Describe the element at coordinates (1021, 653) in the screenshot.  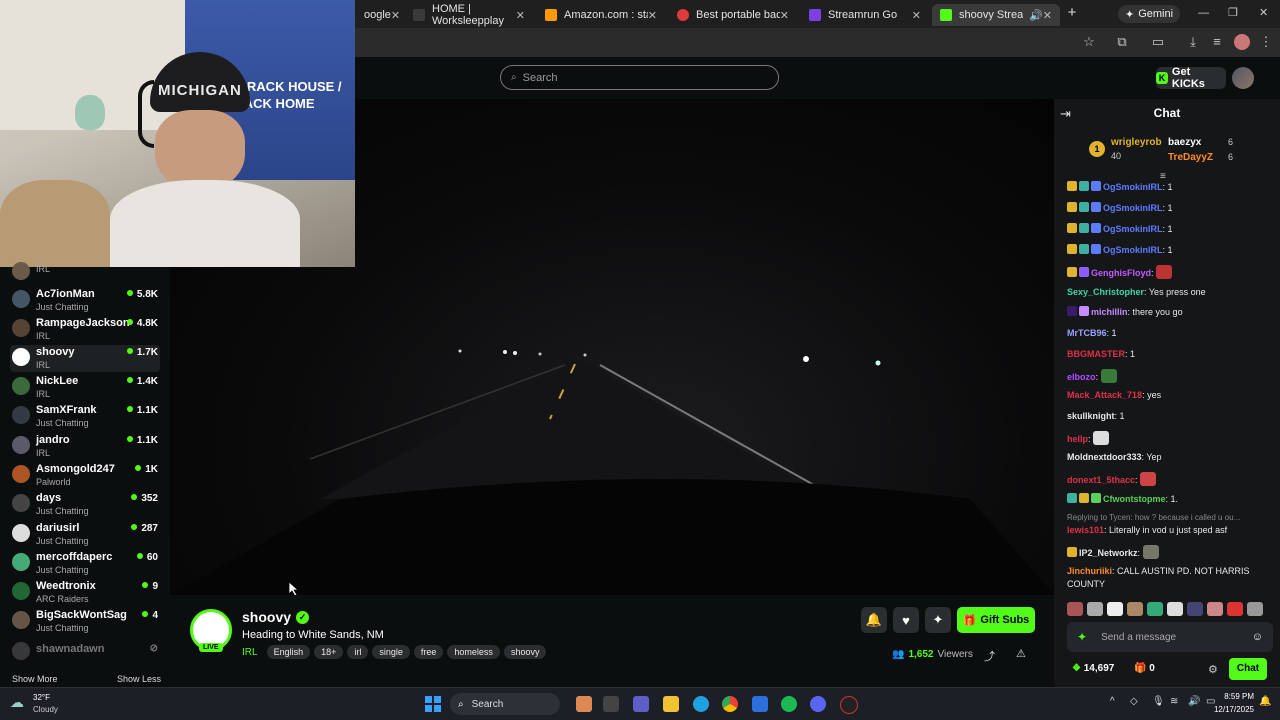
I see `report-icon: ⚠` at that location.